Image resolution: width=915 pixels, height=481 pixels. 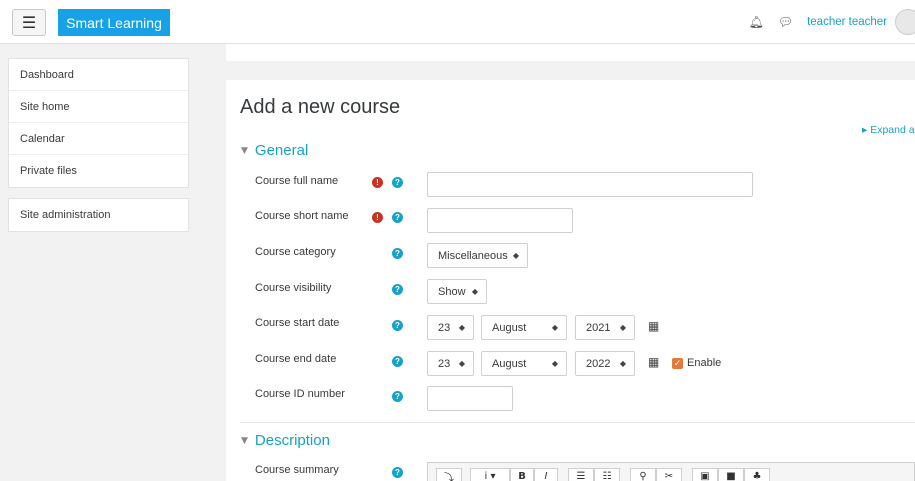 What do you see at coordinates (114, 22) in the screenshot?
I see `site-brand-link: Smart Learning` at bounding box center [114, 22].